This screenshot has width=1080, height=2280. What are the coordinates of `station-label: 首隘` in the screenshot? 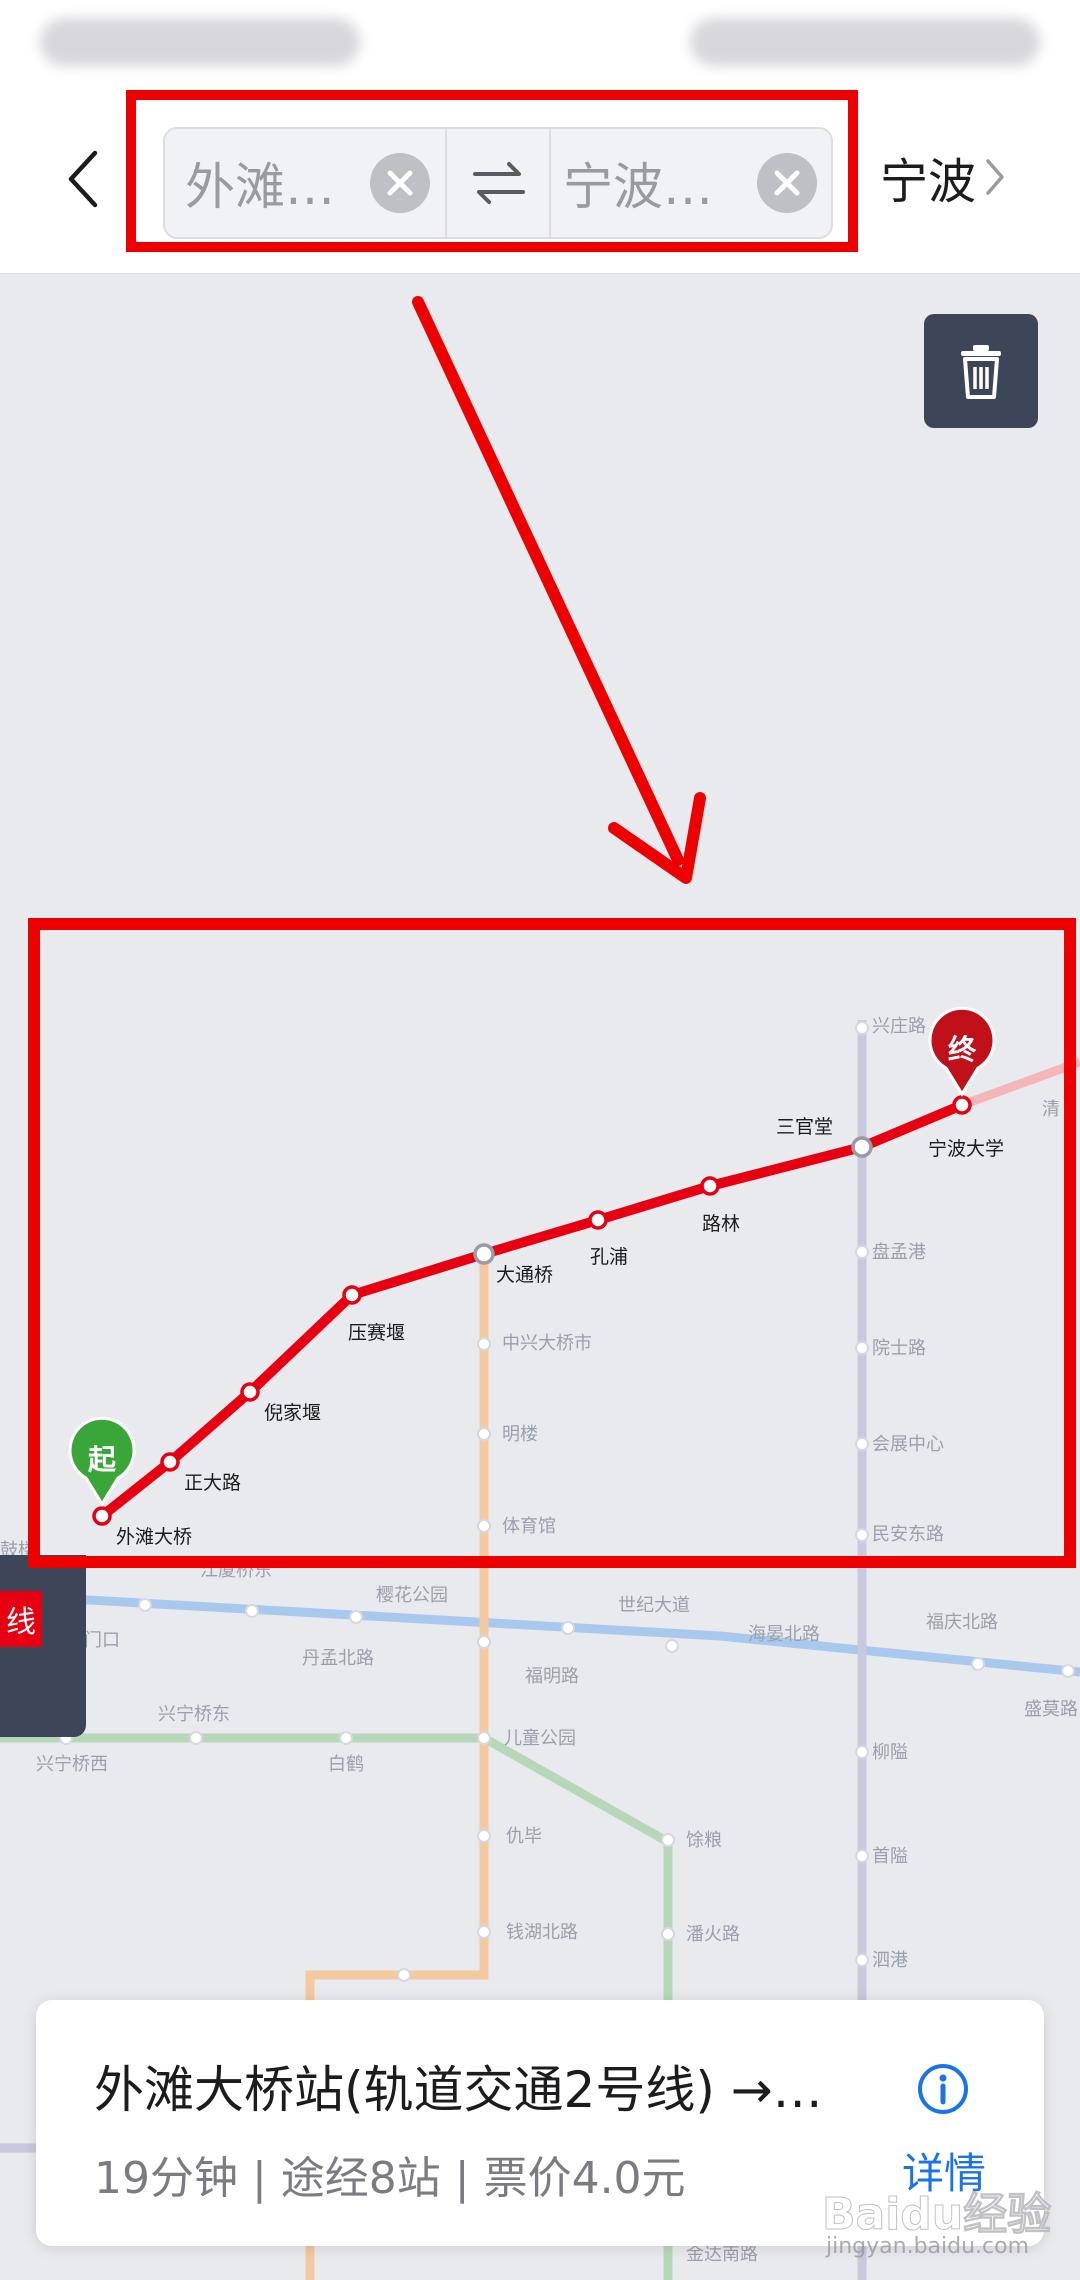 It's located at (890, 1856).